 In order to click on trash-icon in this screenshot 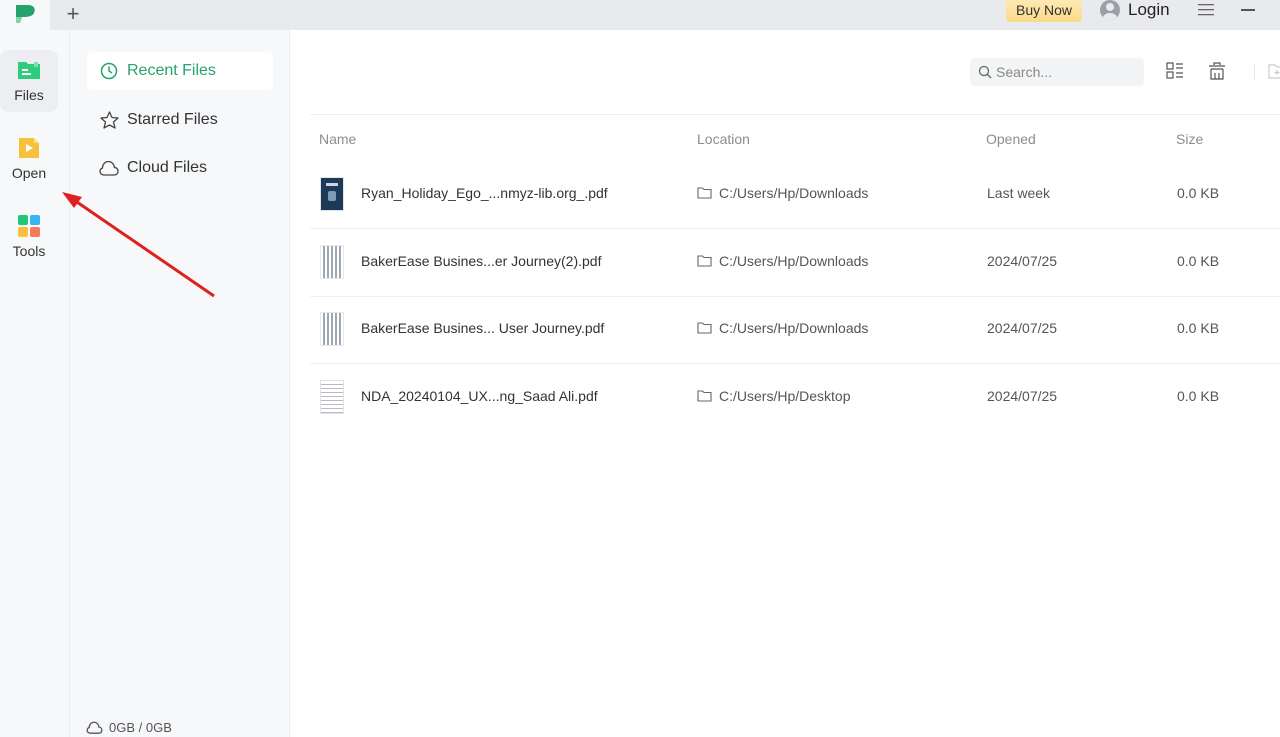, I will do `click(1217, 71)`.